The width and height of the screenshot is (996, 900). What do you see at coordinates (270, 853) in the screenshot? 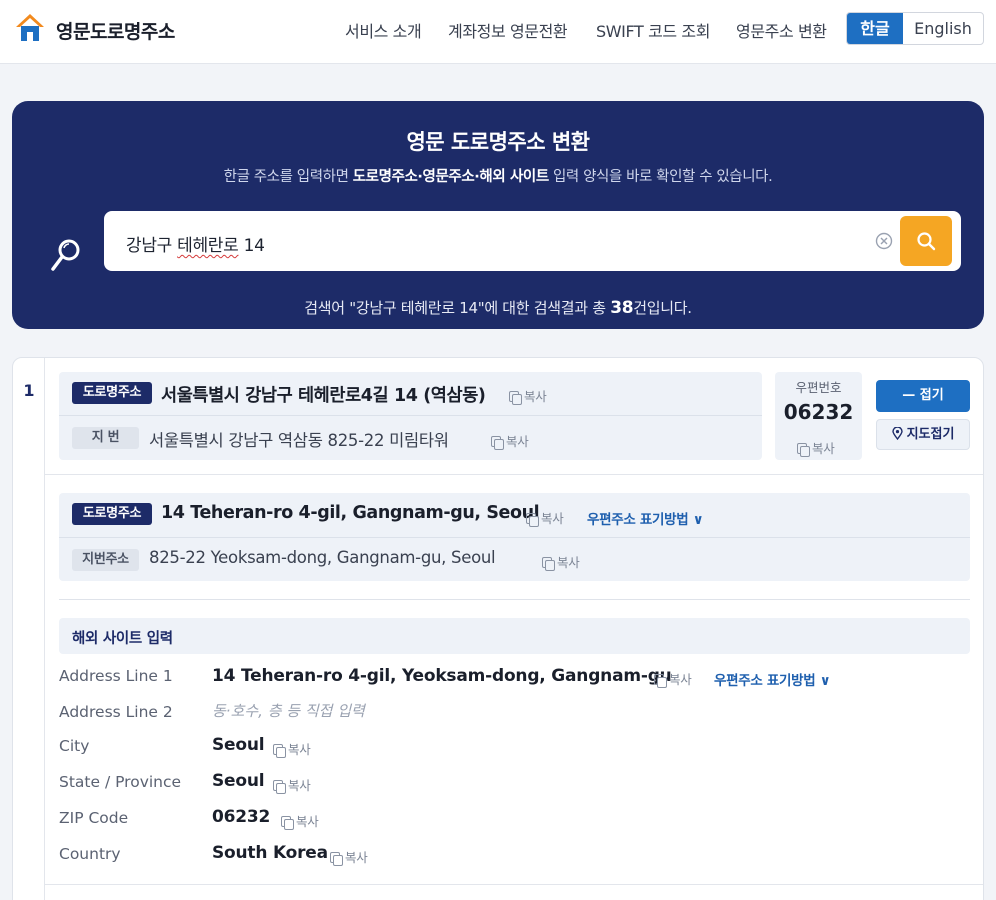
I see `field-value-country: South Korea` at bounding box center [270, 853].